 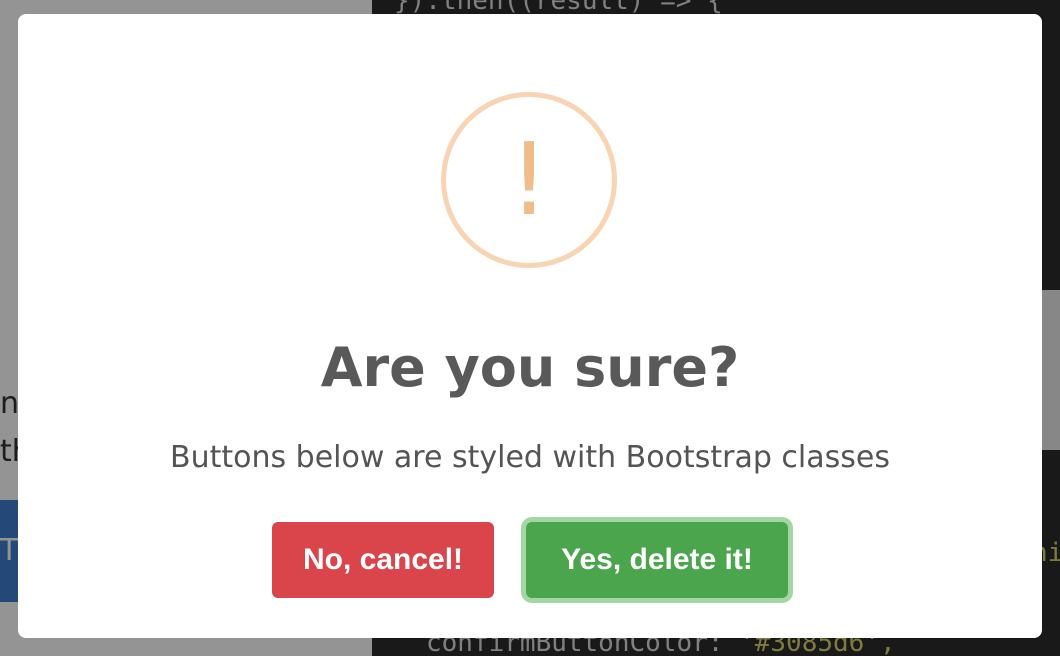 I want to click on confirm-delete-button: Yes, delete it!, so click(x=657, y=560).